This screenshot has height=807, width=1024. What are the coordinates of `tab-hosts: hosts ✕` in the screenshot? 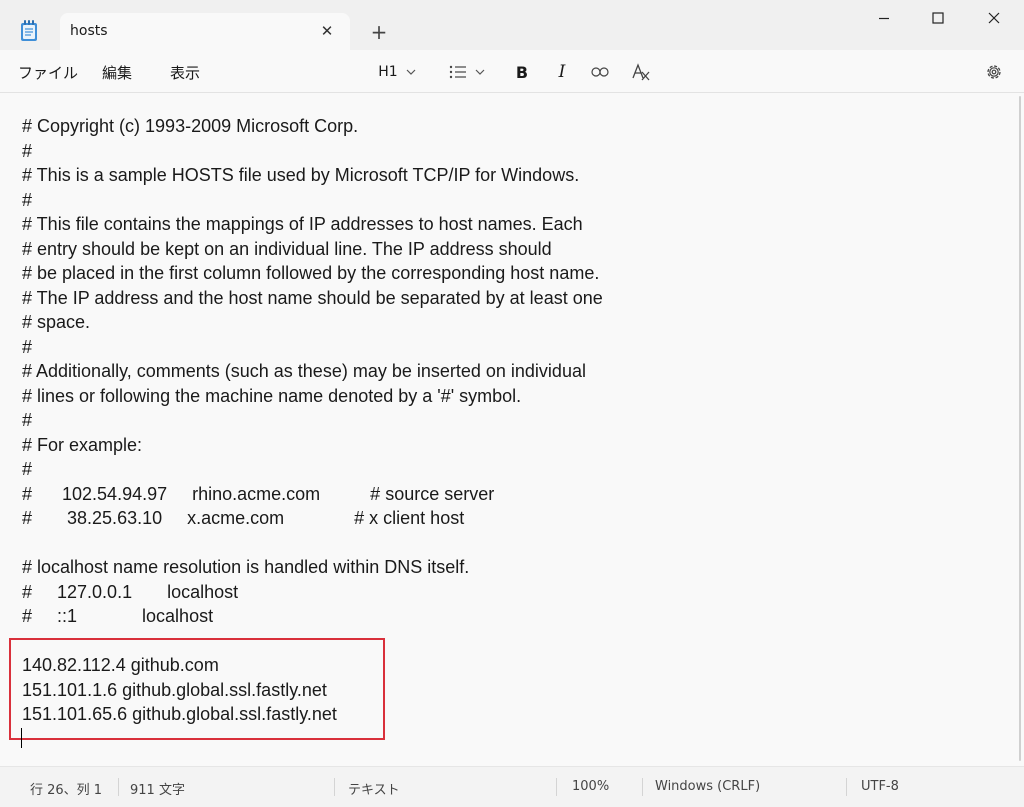 It's located at (205, 31).